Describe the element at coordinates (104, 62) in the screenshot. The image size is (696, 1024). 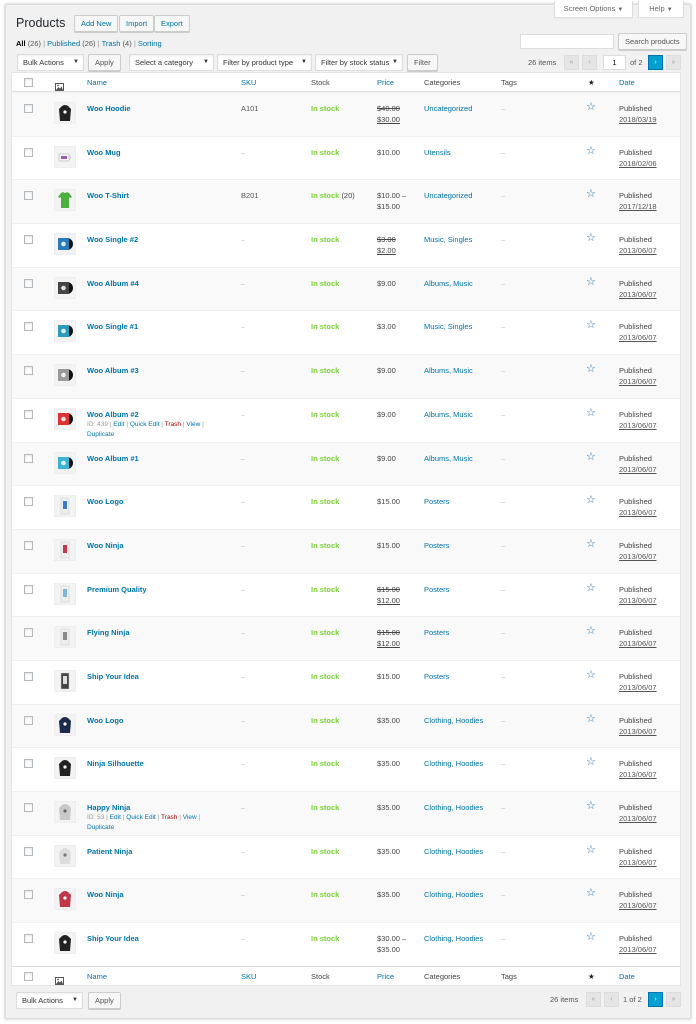
I see `apply-button: Apply` at that location.